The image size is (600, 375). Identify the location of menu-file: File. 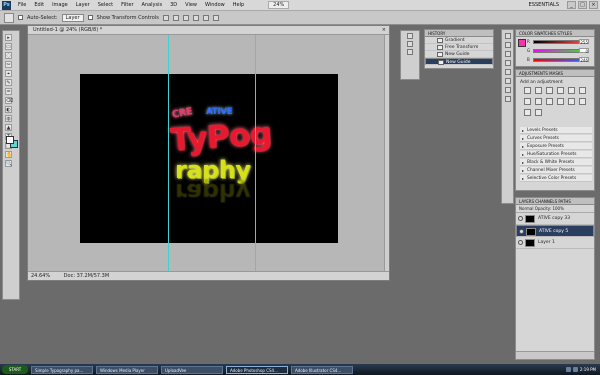
(22, 5).